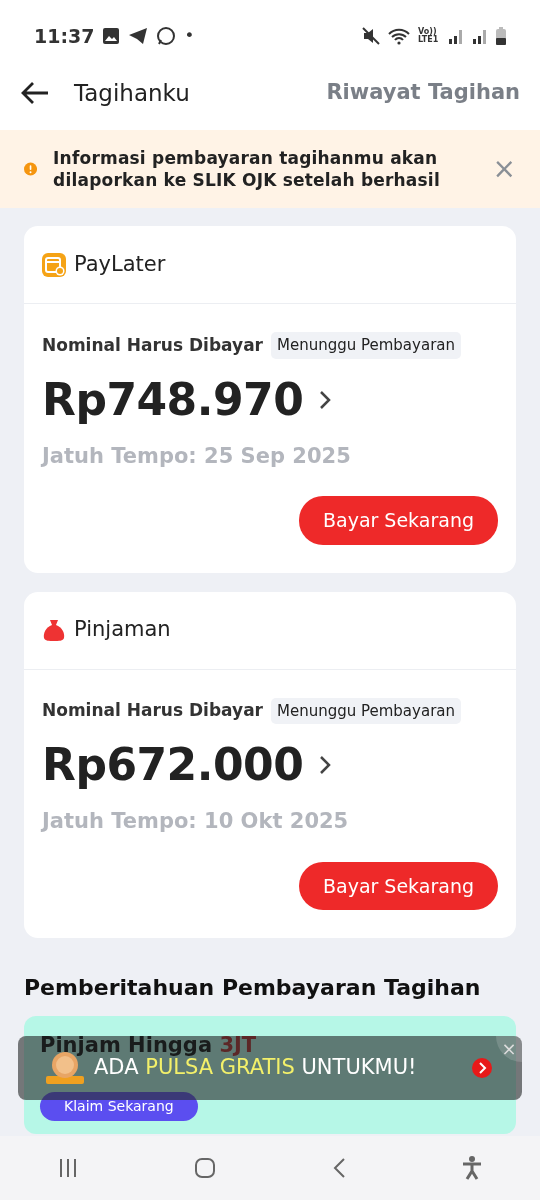  Describe the element at coordinates (173, 765) in the screenshot. I see `amount-text: Rp672.000` at that location.